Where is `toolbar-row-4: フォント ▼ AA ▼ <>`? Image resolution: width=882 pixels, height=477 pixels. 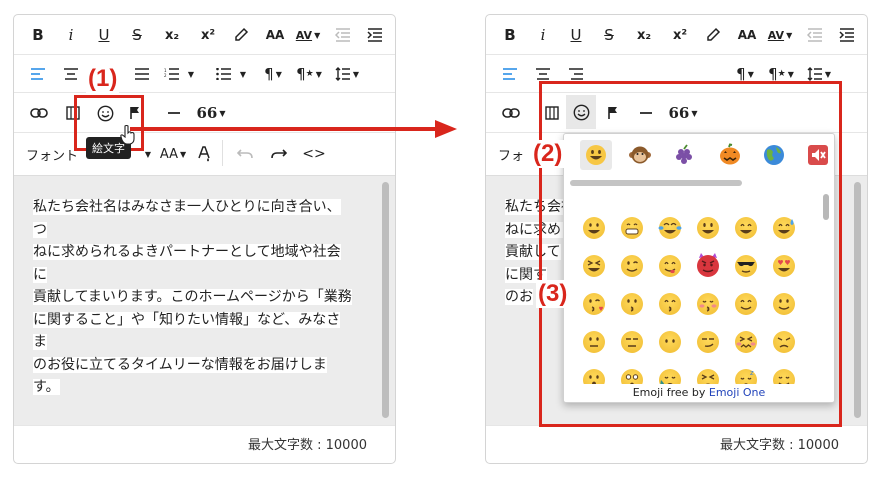 toolbar-row-4: フォント ▼ AA ▼ <> is located at coordinates (204, 154).